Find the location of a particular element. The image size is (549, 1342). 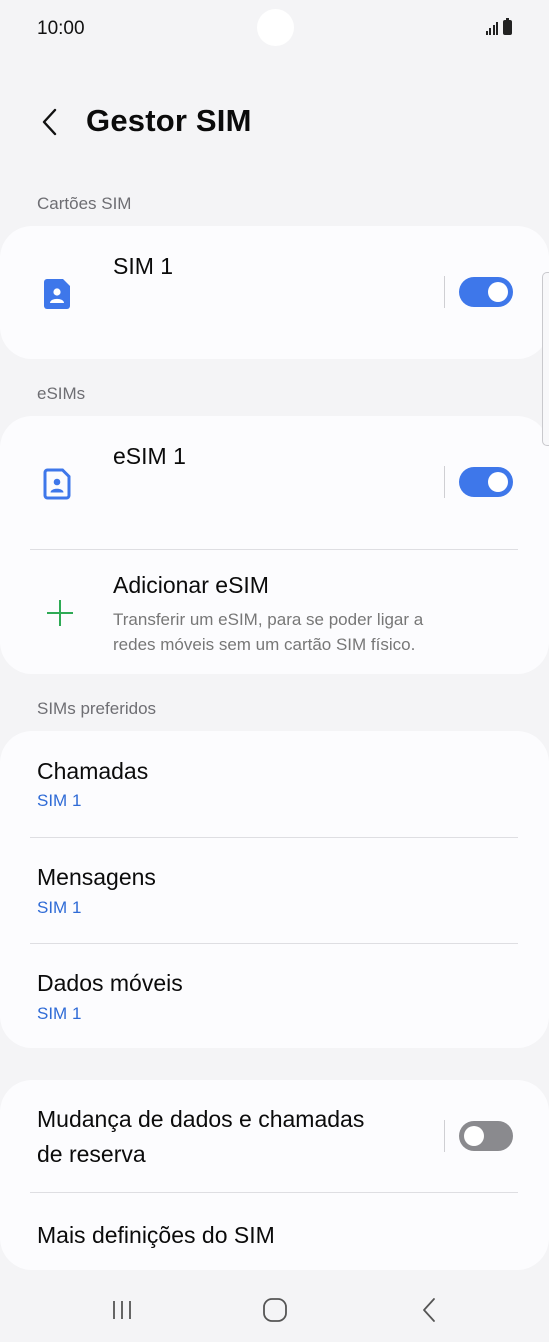

page-title: Gestor SIM is located at coordinates (169, 120).